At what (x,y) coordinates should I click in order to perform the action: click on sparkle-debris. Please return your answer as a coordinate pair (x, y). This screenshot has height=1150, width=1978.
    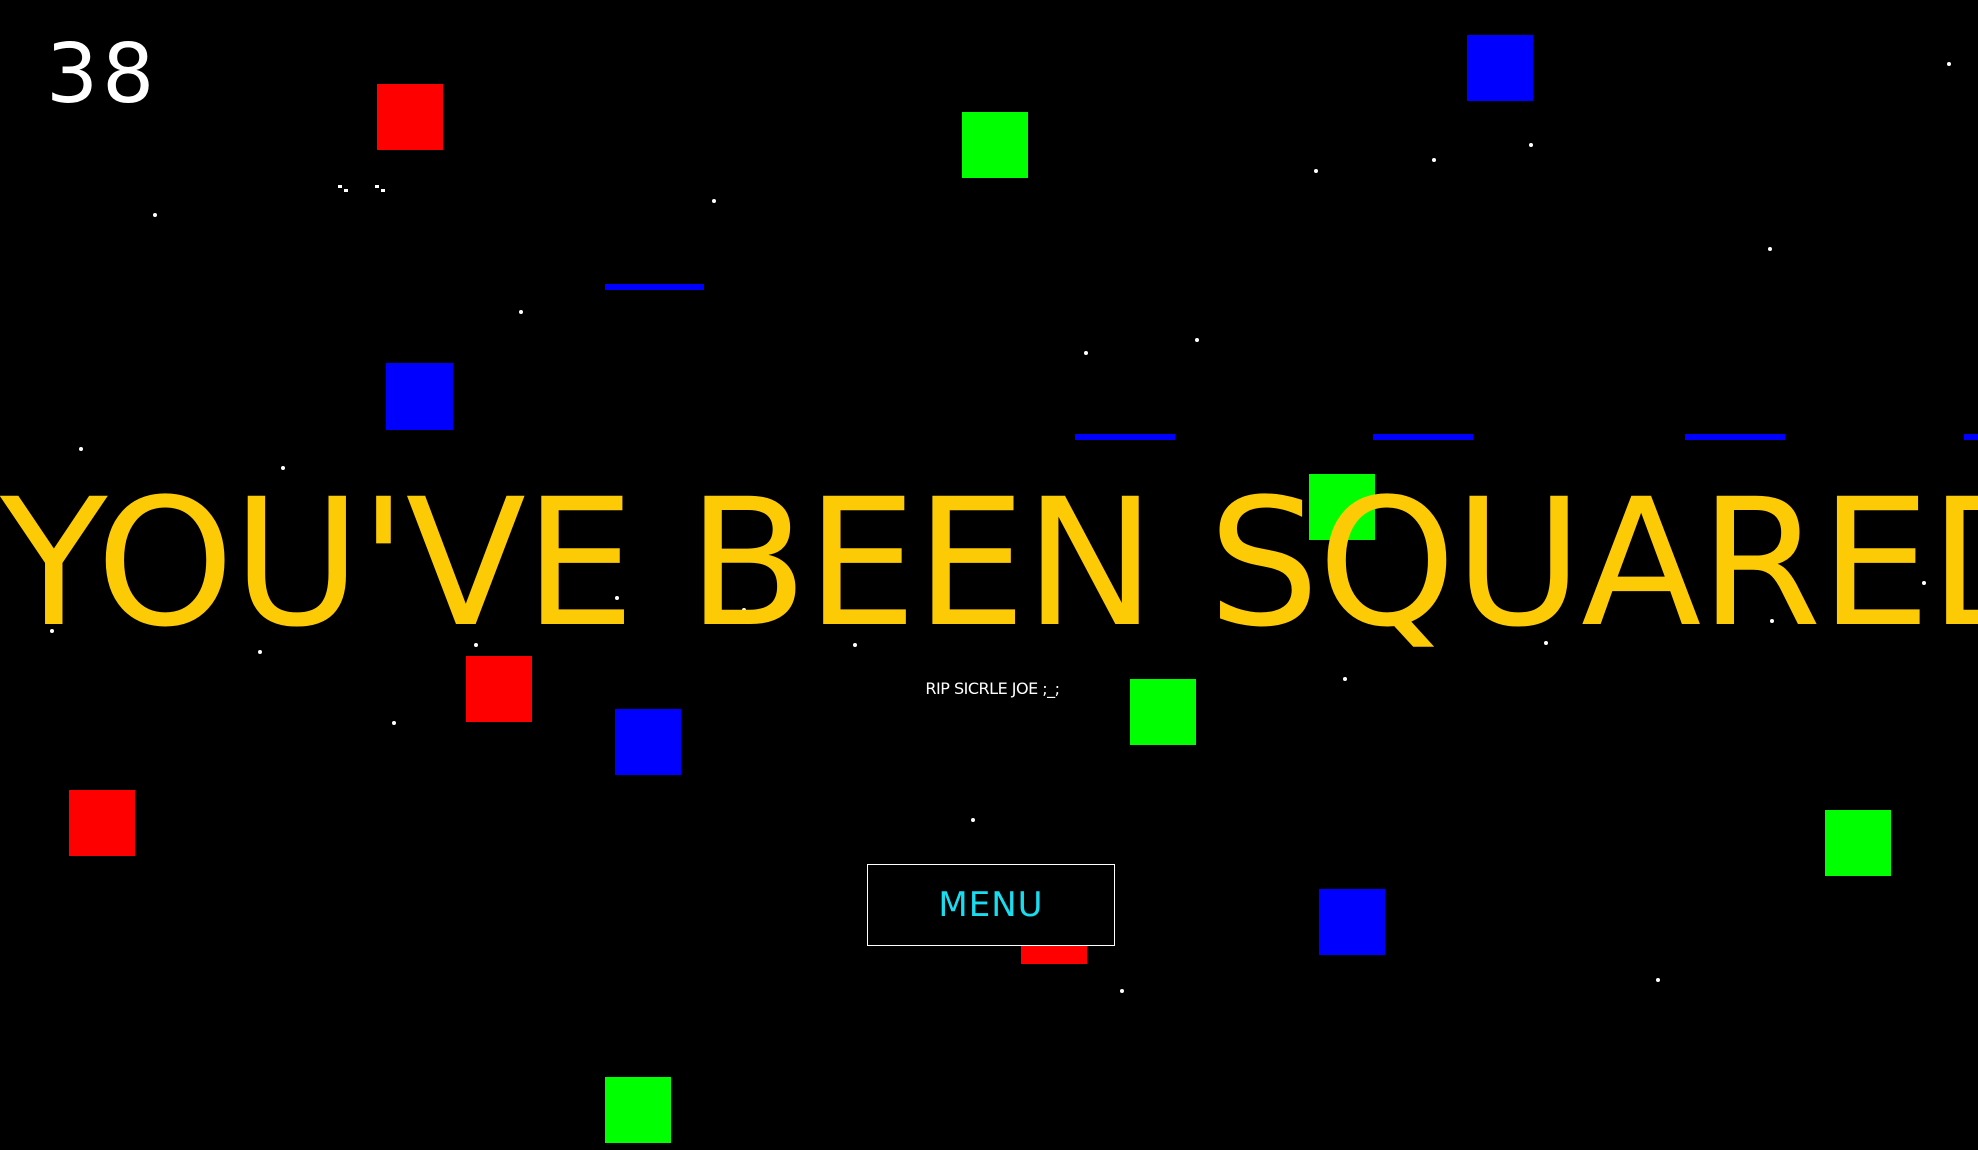
    Looking at the image, I should click on (361, 188).